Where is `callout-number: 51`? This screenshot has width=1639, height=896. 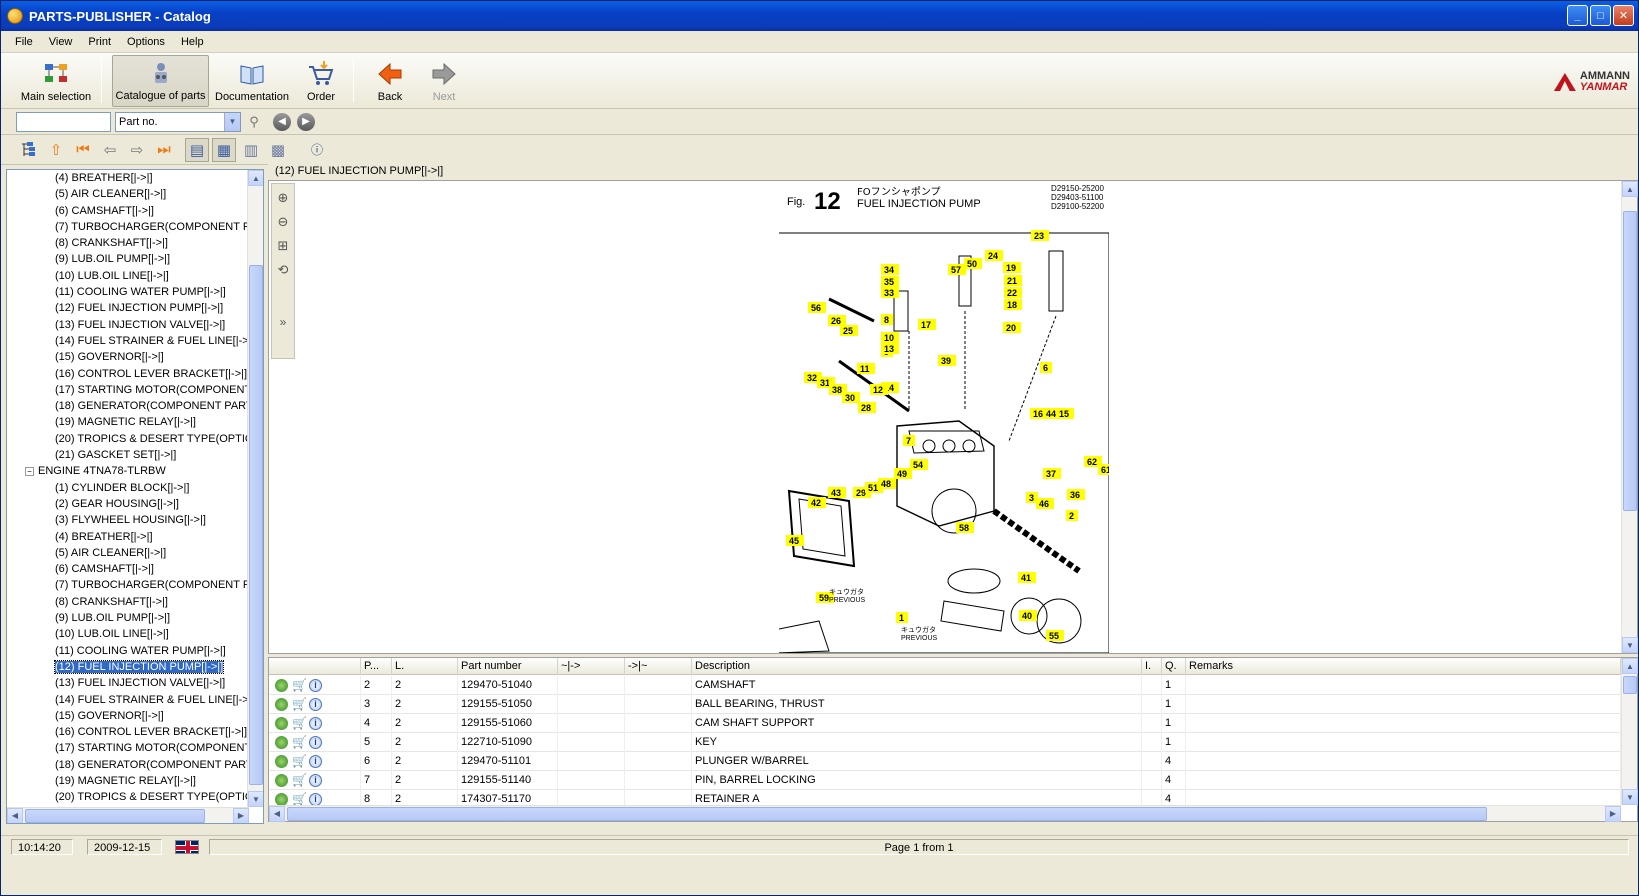 callout-number: 51 is located at coordinates (873, 488).